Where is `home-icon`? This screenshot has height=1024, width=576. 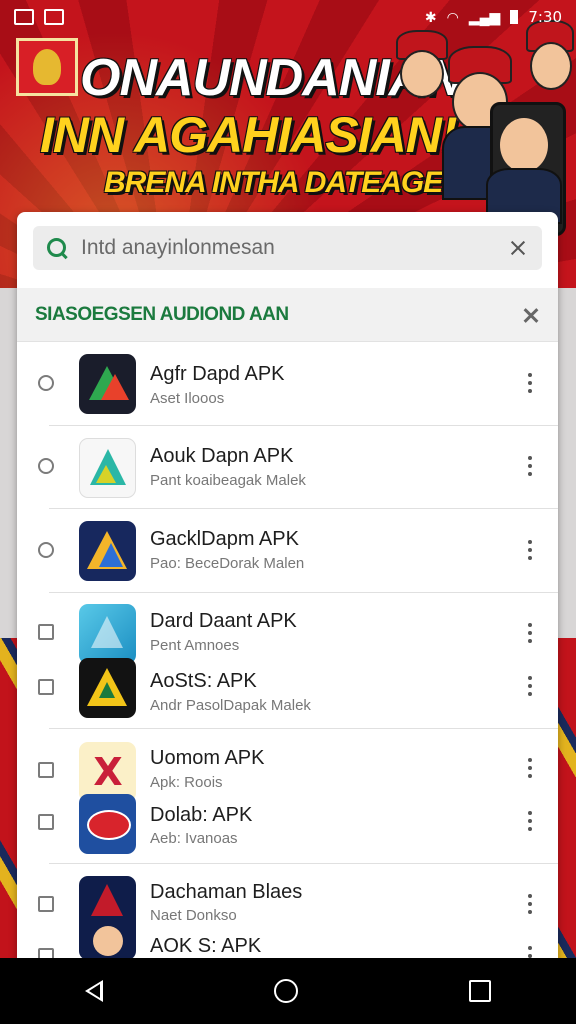
home-icon is located at coordinates (285, 991).